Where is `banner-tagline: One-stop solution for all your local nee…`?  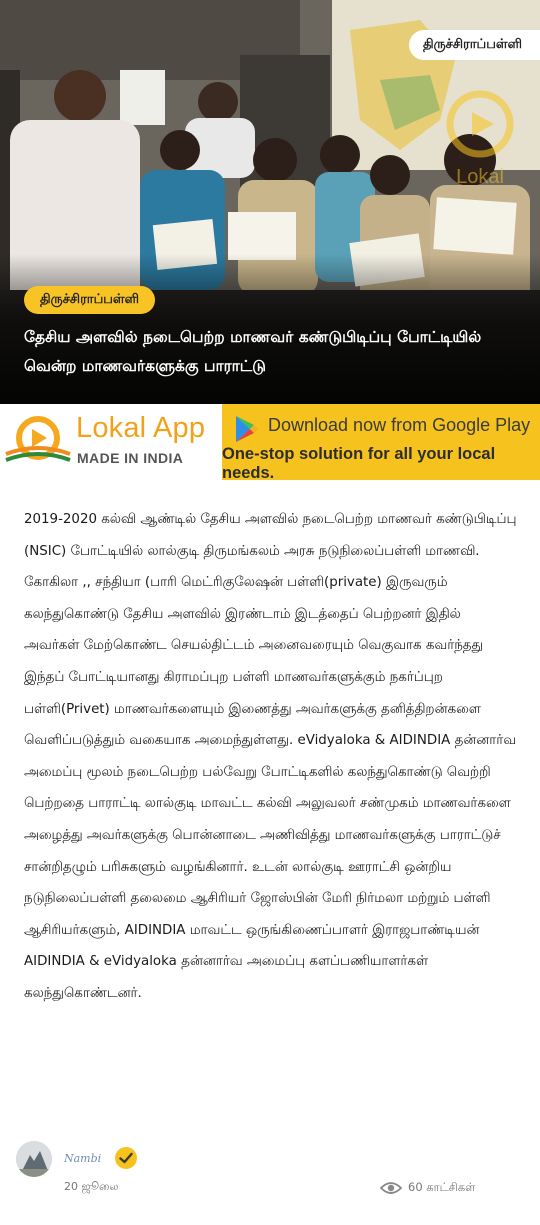 banner-tagline: One-stop solution for all your local nee… is located at coordinates (359, 463).